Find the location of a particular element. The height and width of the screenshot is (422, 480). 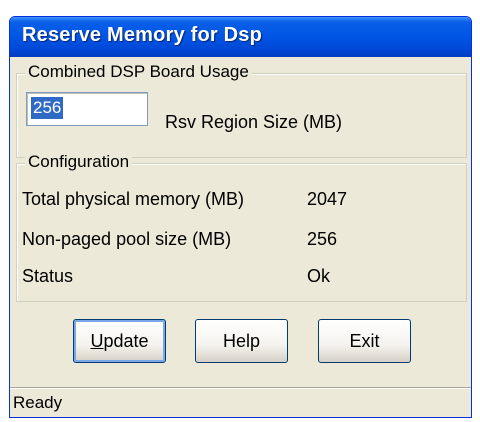

window-title: Reserve Memory for Dsp is located at coordinates (142, 35).